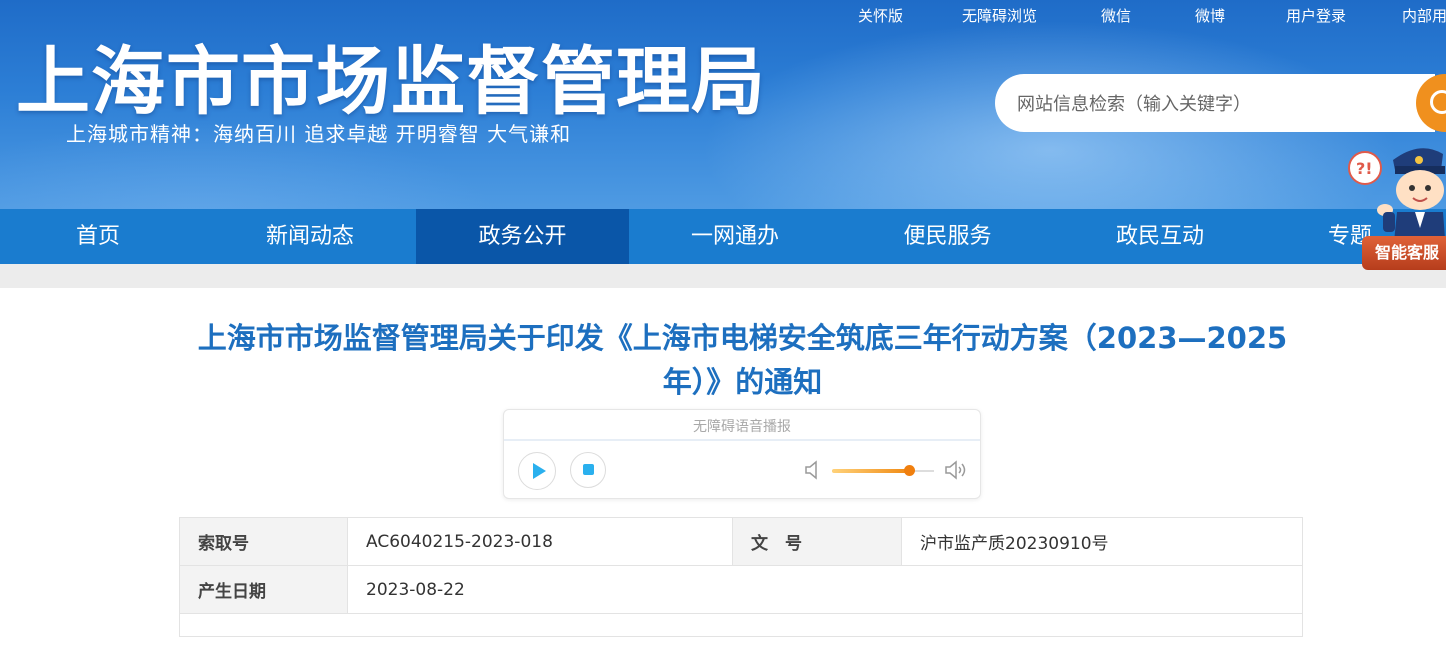 This screenshot has height=648, width=1446. I want to click on doc-number-label: 文 号, so click(817, 541).